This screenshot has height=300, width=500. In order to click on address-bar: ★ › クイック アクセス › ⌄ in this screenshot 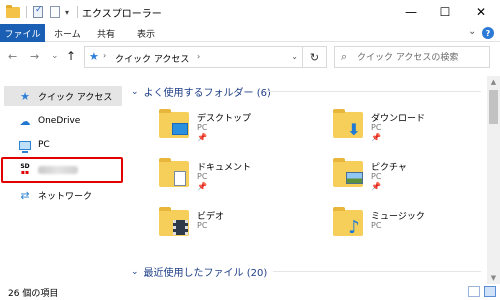, I will do `click(193, 57)`.